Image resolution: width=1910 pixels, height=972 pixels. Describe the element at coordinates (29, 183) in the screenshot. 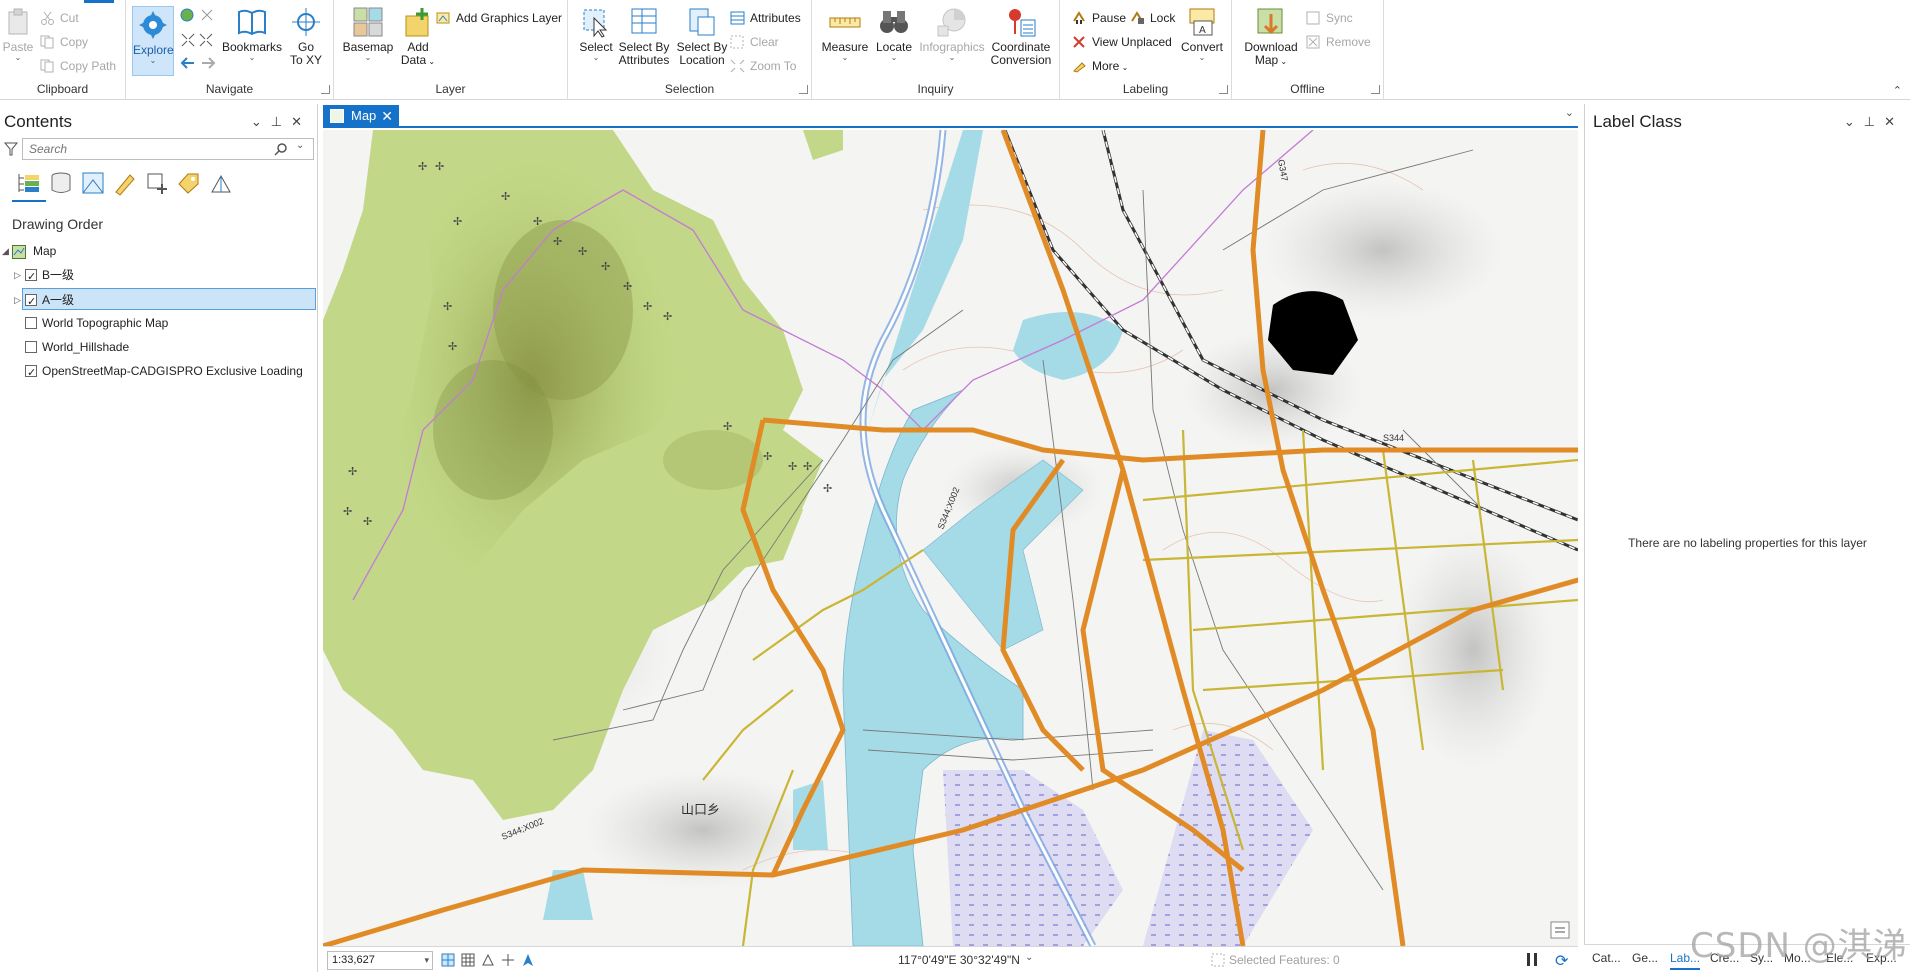

I see `list-by-drawing-order-icon` at that location.